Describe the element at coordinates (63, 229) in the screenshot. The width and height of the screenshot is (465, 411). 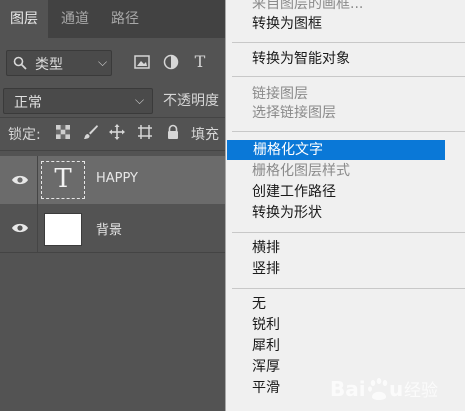
I see `background-layer-thumbnail` at that location.